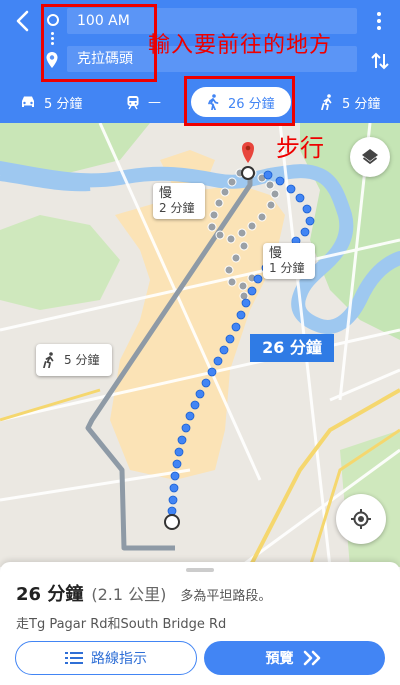 This screenshot has height=685, width=400. I want to click on layers-icon, so click(370, 157).